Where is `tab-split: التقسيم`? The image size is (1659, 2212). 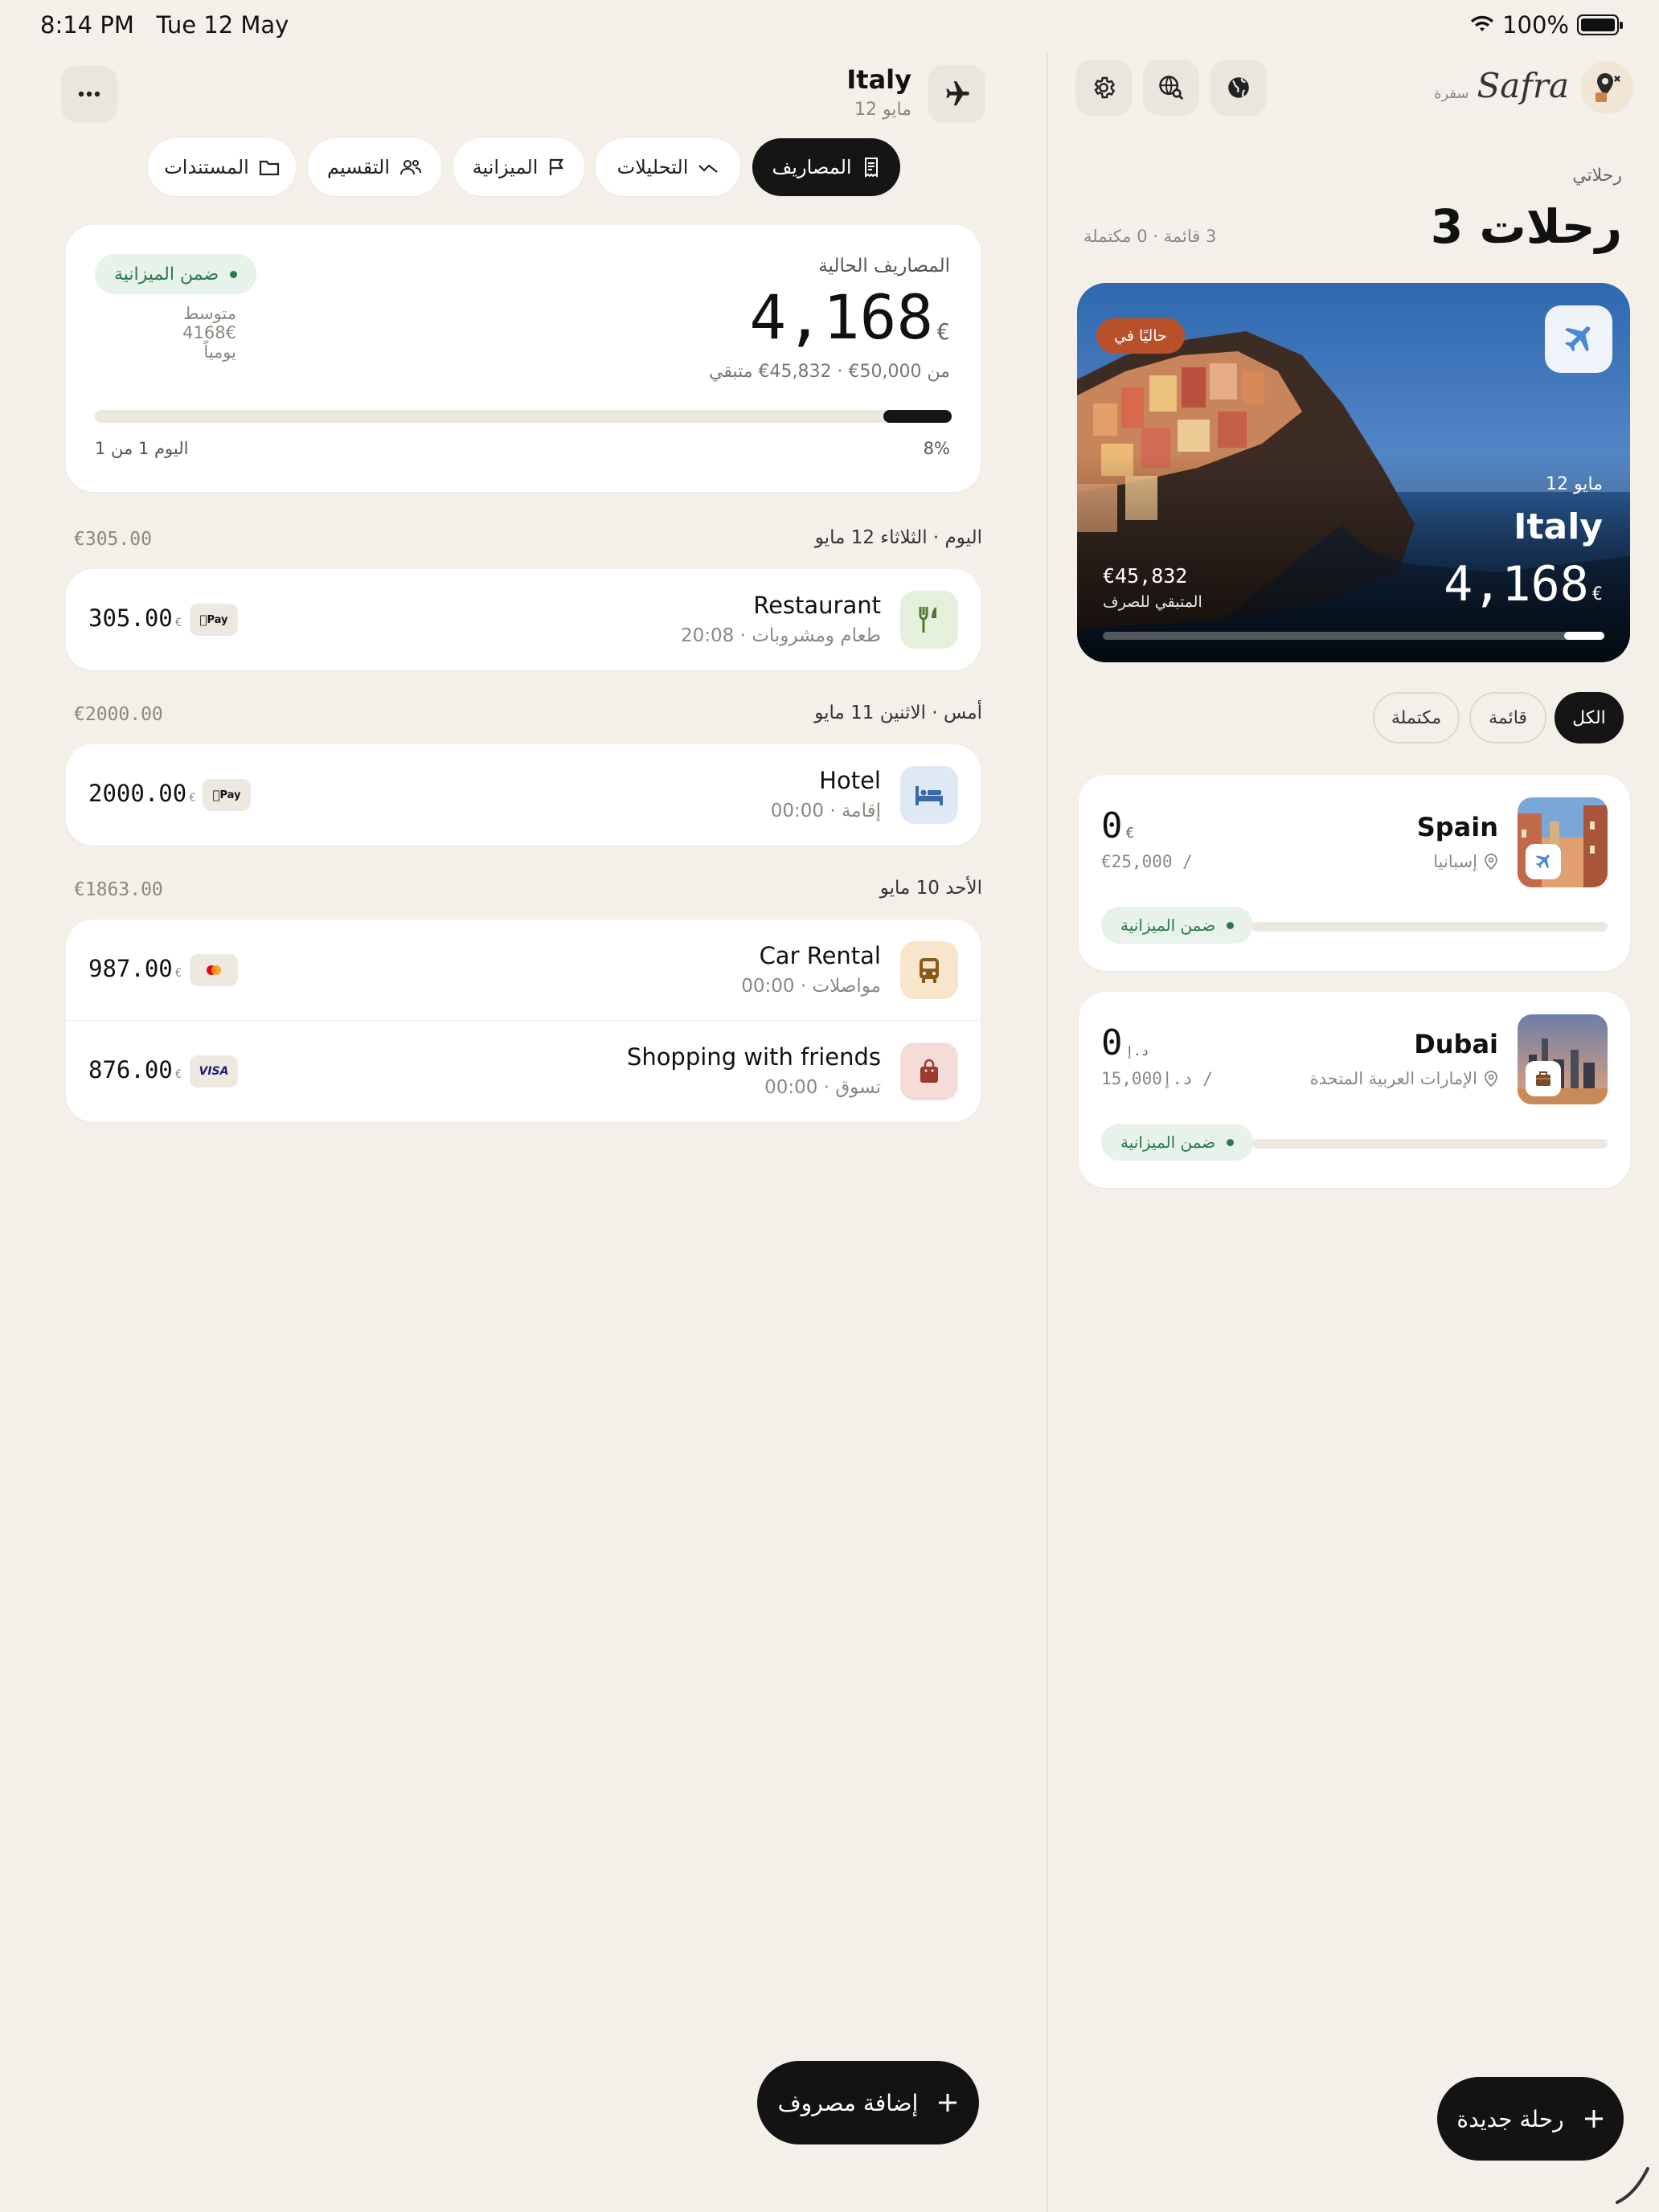
tab-split: التقسيم is located at coordinates (374, 167).